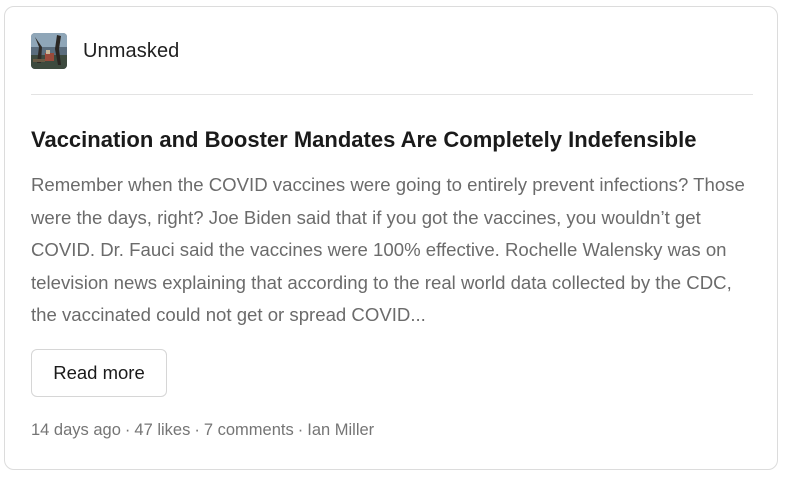  I want to click on publication-name: Unmasked, so click(131, 51).